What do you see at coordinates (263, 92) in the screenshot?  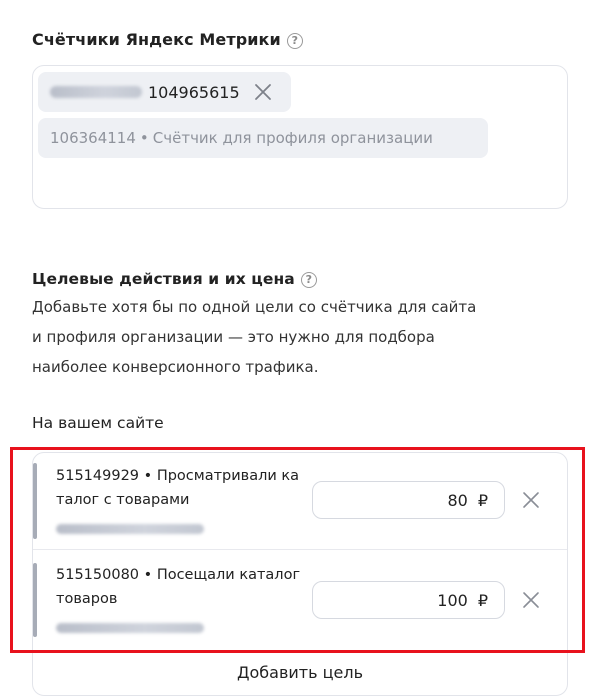 I see `remove-counter-close-icon` at bounding box center [263, 92].